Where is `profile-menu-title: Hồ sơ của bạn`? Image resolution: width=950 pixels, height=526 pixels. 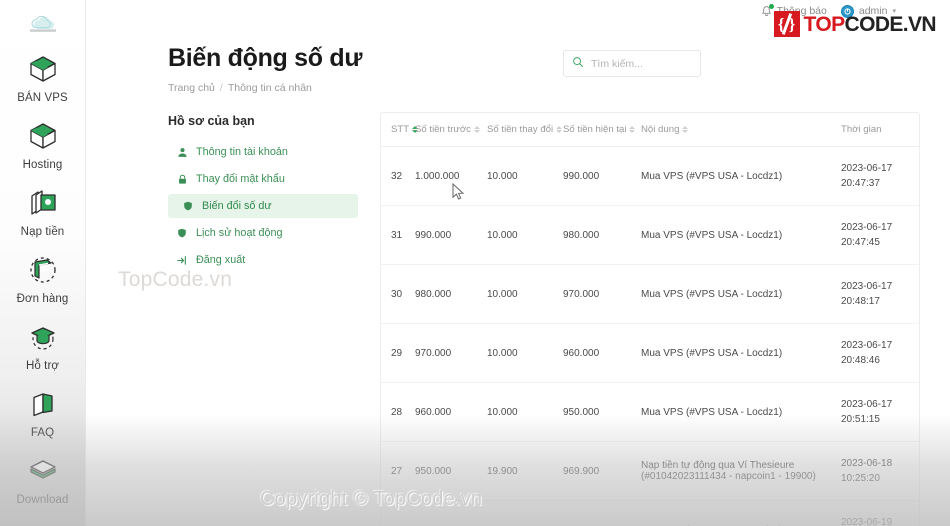 profile-menu-title: Hồ sơ của bạn is located at coordinates (211, 121).